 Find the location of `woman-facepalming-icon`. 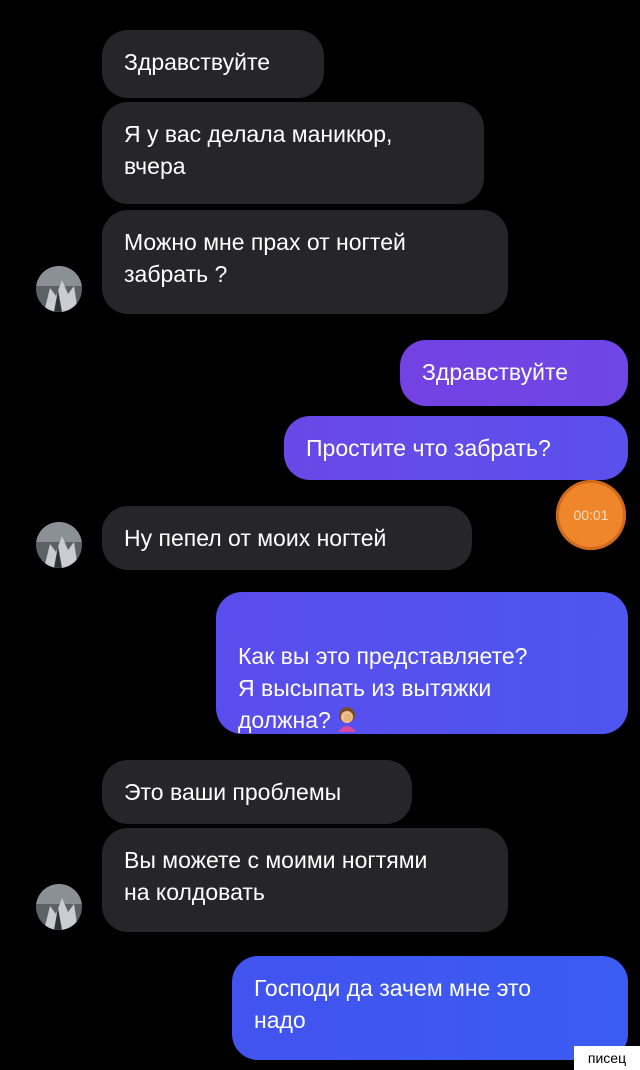

woman-facepalming-icon is located at coordinates (347, 723).